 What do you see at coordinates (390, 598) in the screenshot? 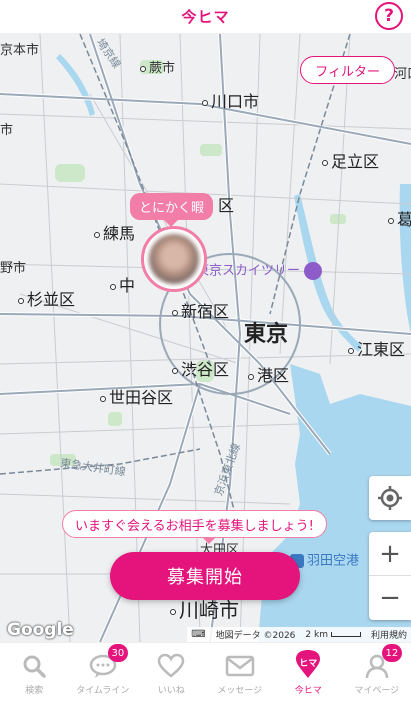
I see `zoom-out-button: −` at bounding box center [390, 598].